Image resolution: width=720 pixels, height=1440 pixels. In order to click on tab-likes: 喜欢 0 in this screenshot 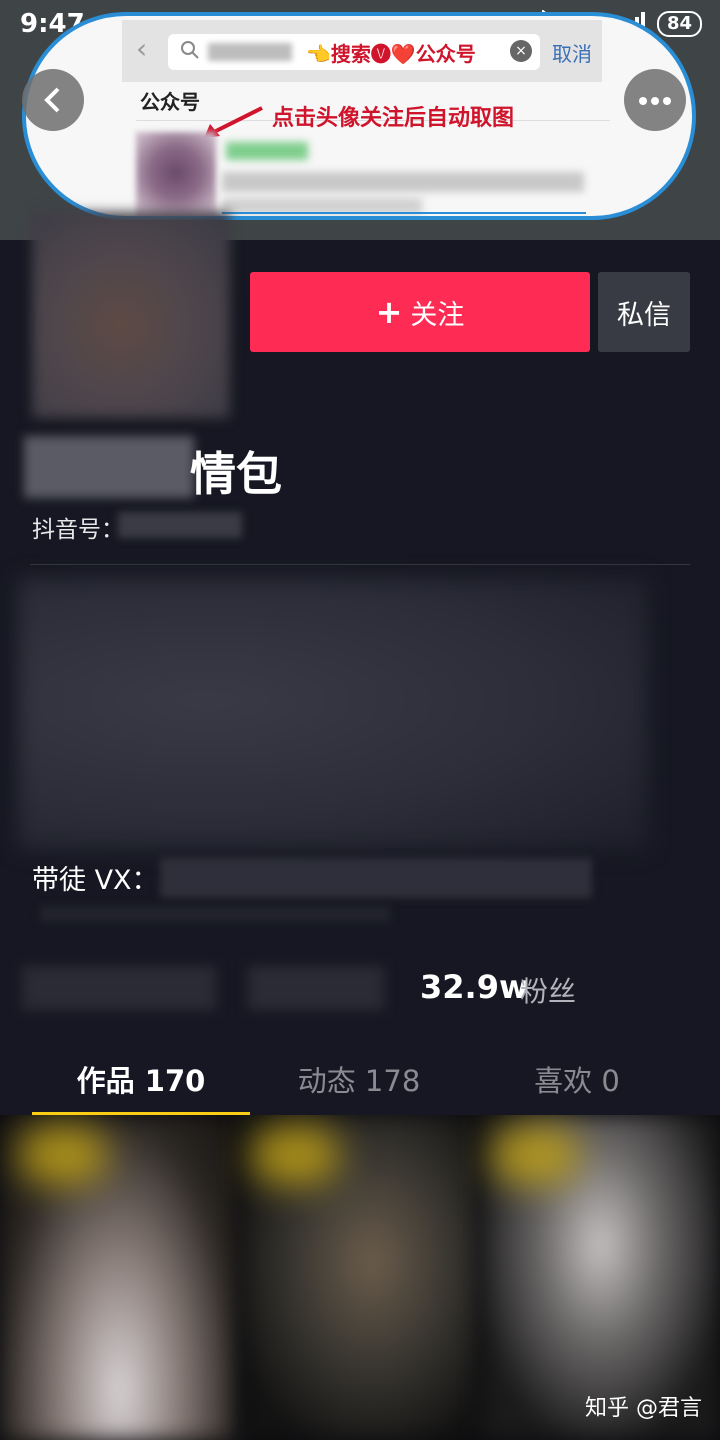, I will do `click(577, 1079)`.